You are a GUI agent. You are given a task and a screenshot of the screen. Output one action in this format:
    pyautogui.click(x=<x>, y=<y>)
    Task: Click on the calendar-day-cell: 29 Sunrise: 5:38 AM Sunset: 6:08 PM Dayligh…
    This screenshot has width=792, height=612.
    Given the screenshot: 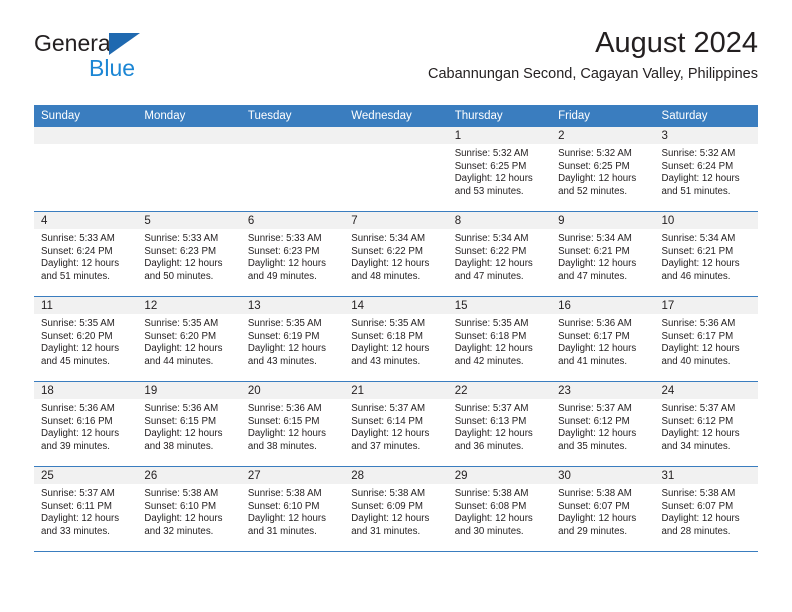 What is the action you would take?
    pyautogui.click(x=499, y=509)
    